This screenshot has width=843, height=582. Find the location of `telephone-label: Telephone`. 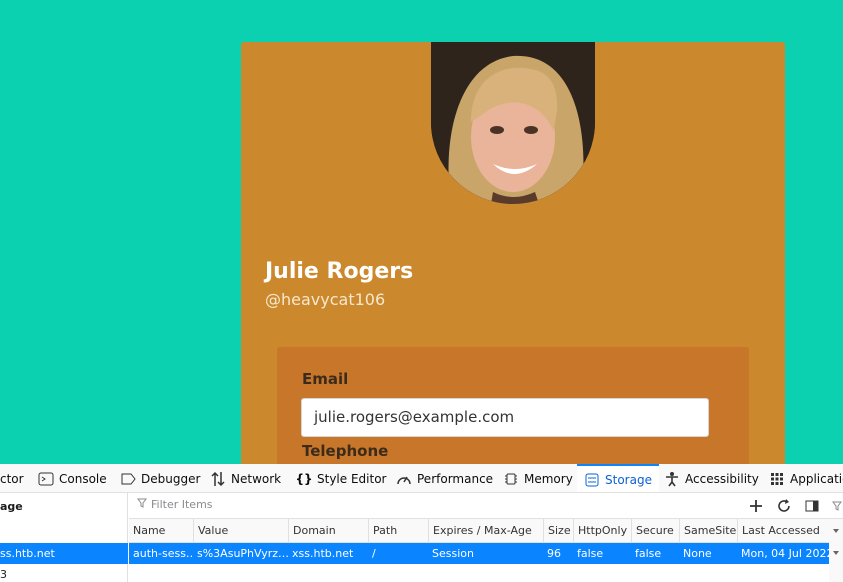

telephone-label: Telephone is located at coordinates (345, 451).